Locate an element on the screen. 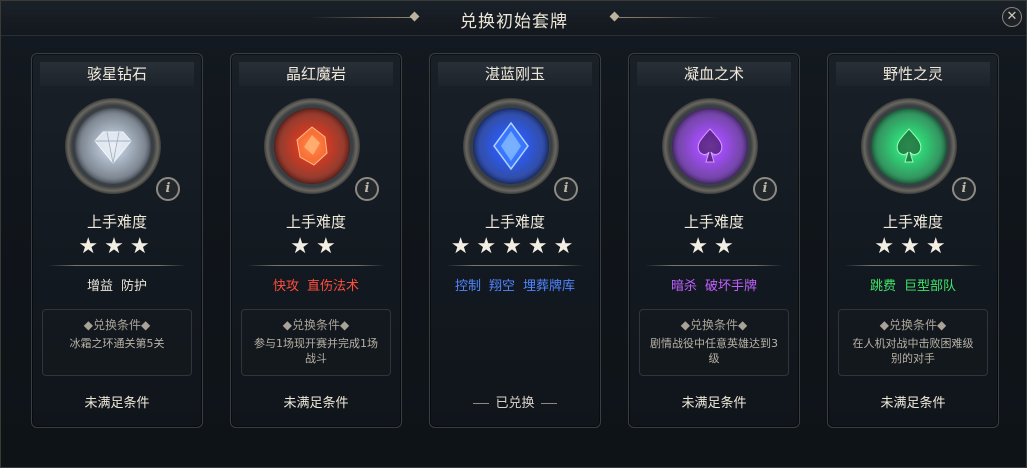 Image resolution: width=1027 pixels, height=468 pixels. deck-tags: 快攻 直伤法术 is located at coordinates (316, 284).